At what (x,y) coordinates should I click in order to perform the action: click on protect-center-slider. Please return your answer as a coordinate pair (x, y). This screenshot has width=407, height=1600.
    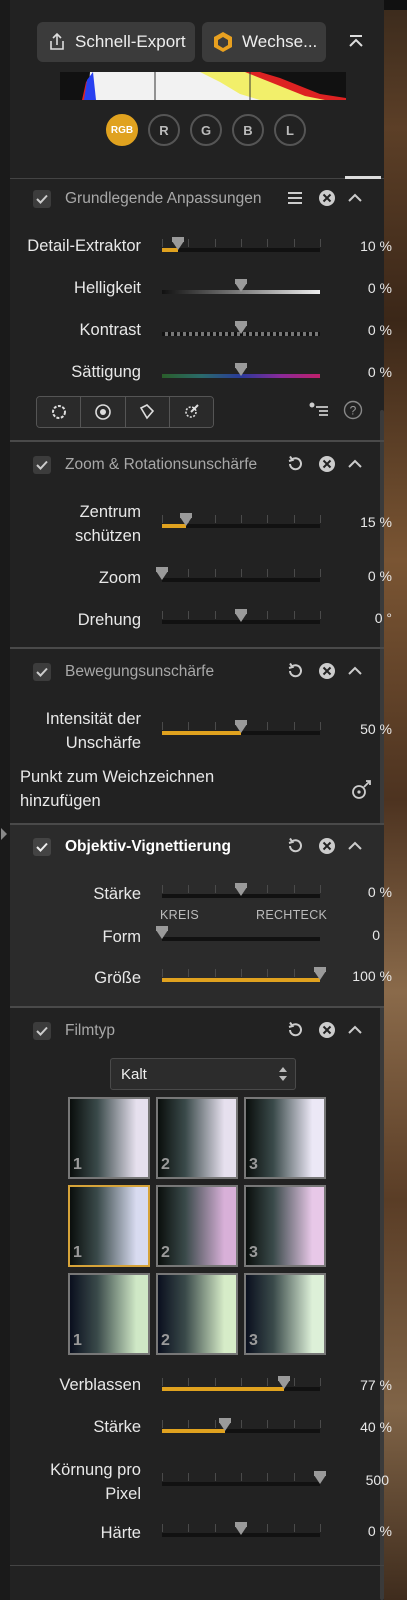
    Looking at the image, I should click on (241, 521).